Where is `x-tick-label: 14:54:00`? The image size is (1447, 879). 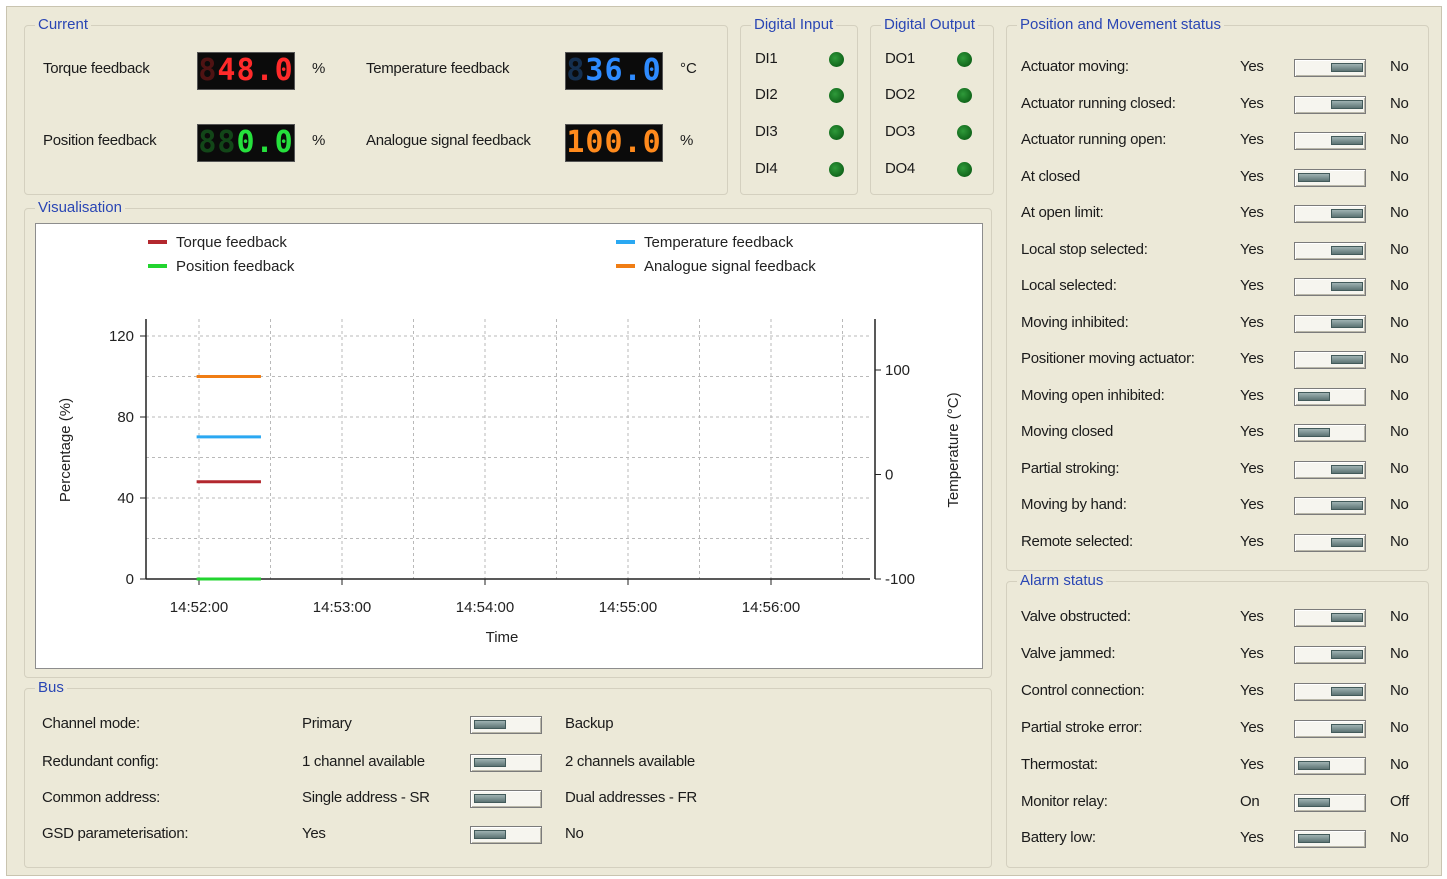
x-tick-label: 14:54:00 is located at coordinates (485, 607).